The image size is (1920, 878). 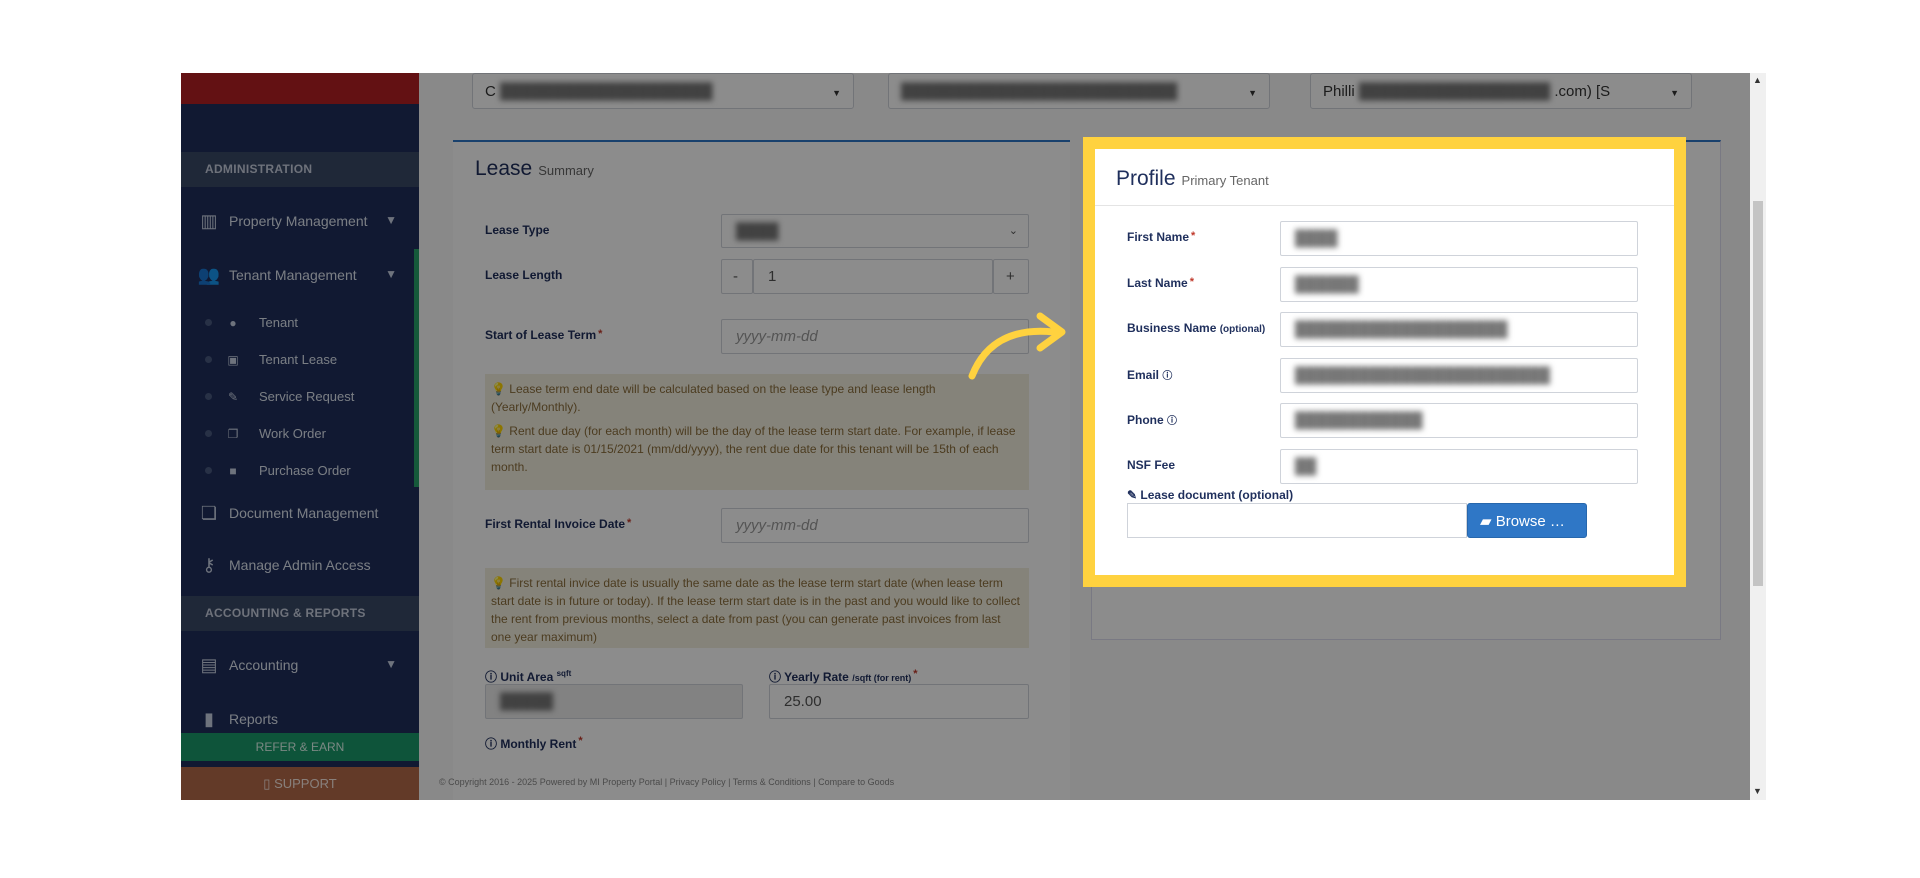 What do you see at coordinates (233, 470) in the screenshot?
I see `truck-icon: ■` at bounding box center [233, 470].